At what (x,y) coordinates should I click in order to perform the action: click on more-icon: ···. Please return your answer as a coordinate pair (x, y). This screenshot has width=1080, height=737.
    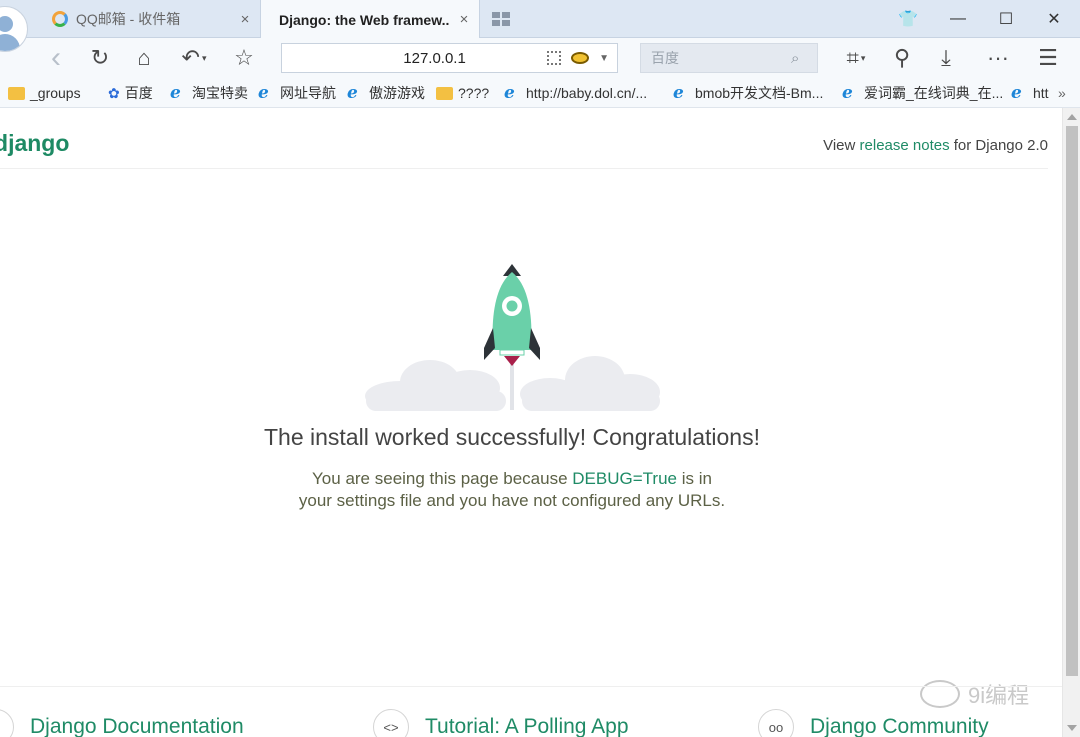
    Looking at the image, I should click on (998, 58).